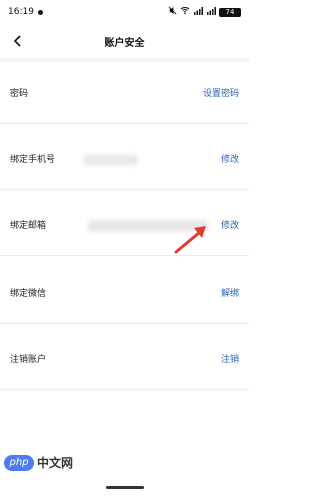 Image resolution: width=320 pixels, height=500 pixels. What do you see at coordinates (230, 358) in the screenshot?
I see `delete-account-button: 注销` at bounding box center [230, 358].